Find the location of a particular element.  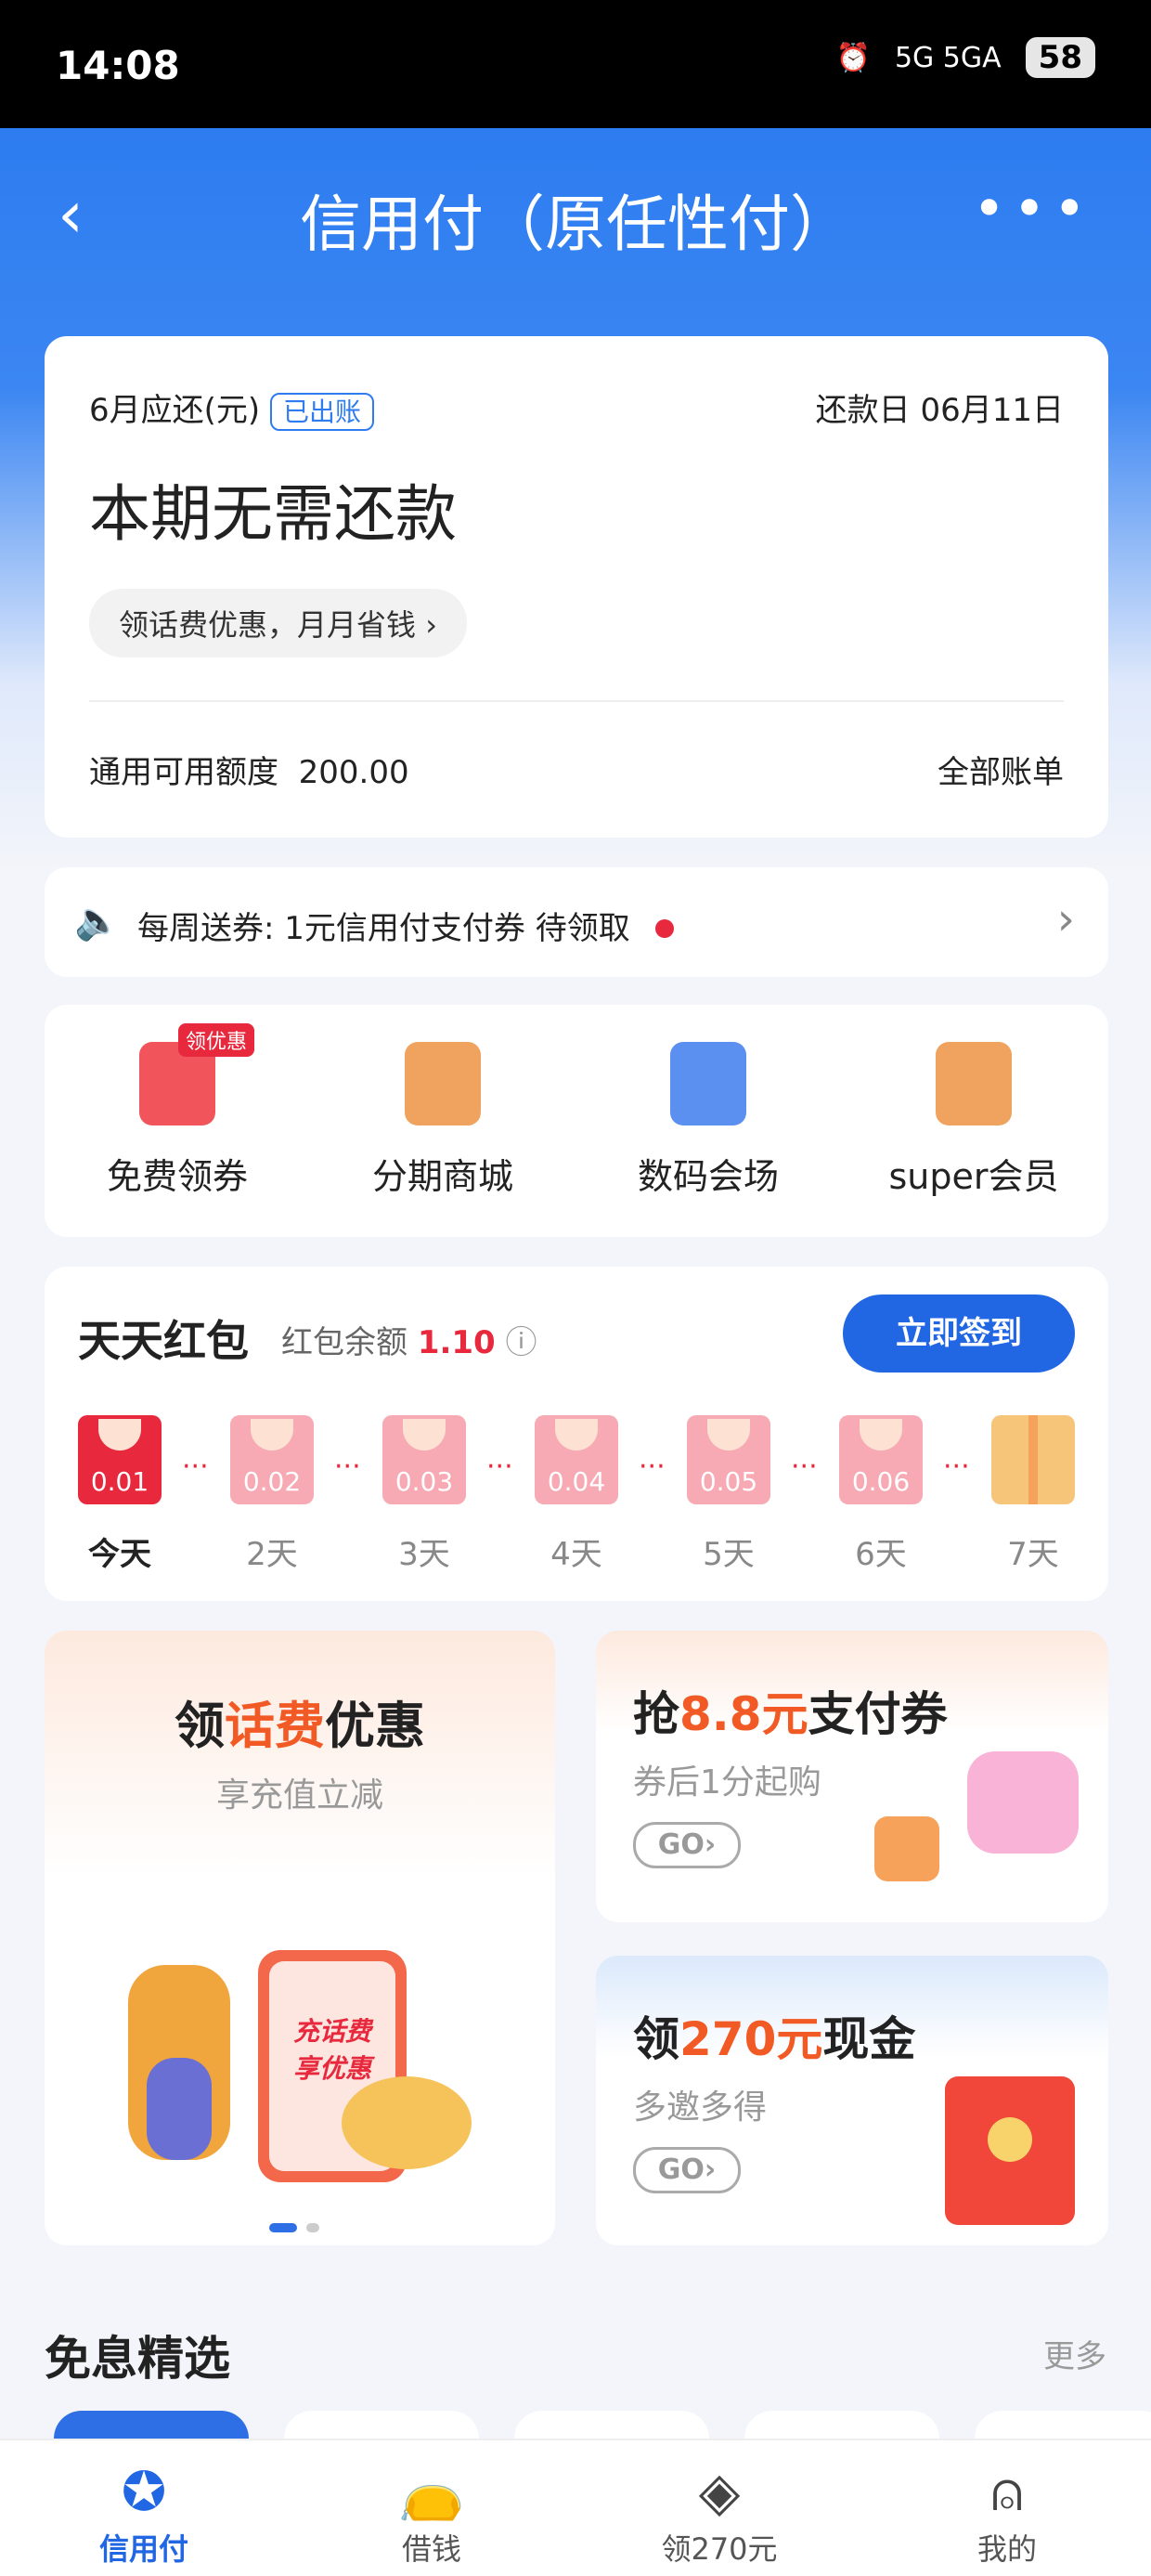

promo-card-cash: 领270元现金 多邀多得 GO› is located at coordinates (852, 2100).